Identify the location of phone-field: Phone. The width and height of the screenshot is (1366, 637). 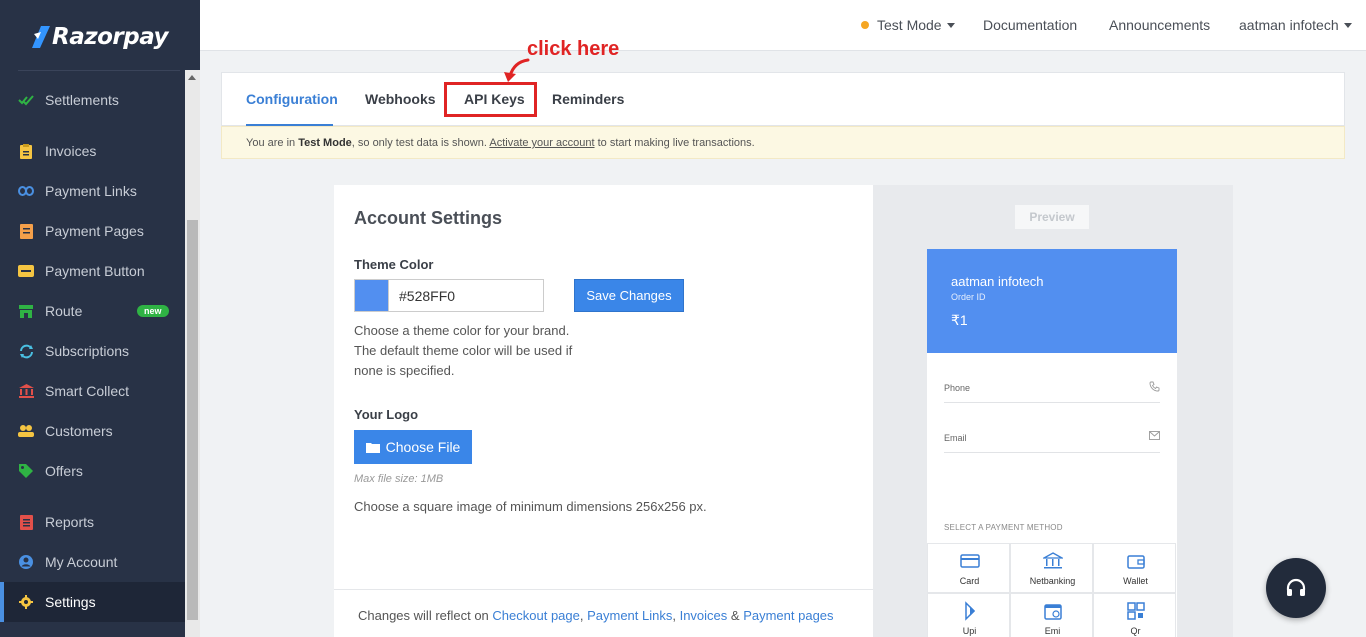
(1052, 387).